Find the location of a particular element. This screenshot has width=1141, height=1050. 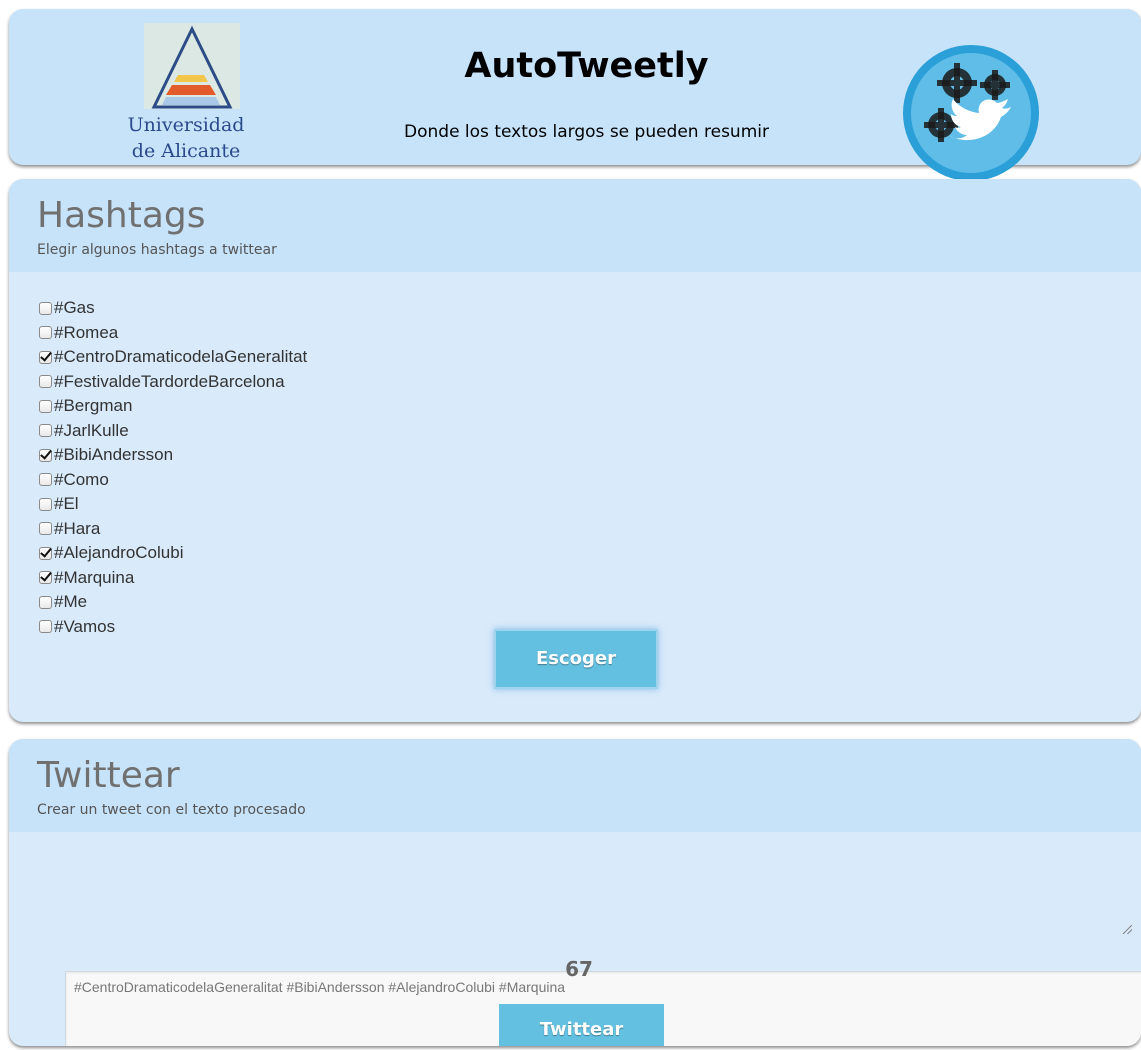

hashtag-label: #BibiAndersson is located at coordinates (113, 455).